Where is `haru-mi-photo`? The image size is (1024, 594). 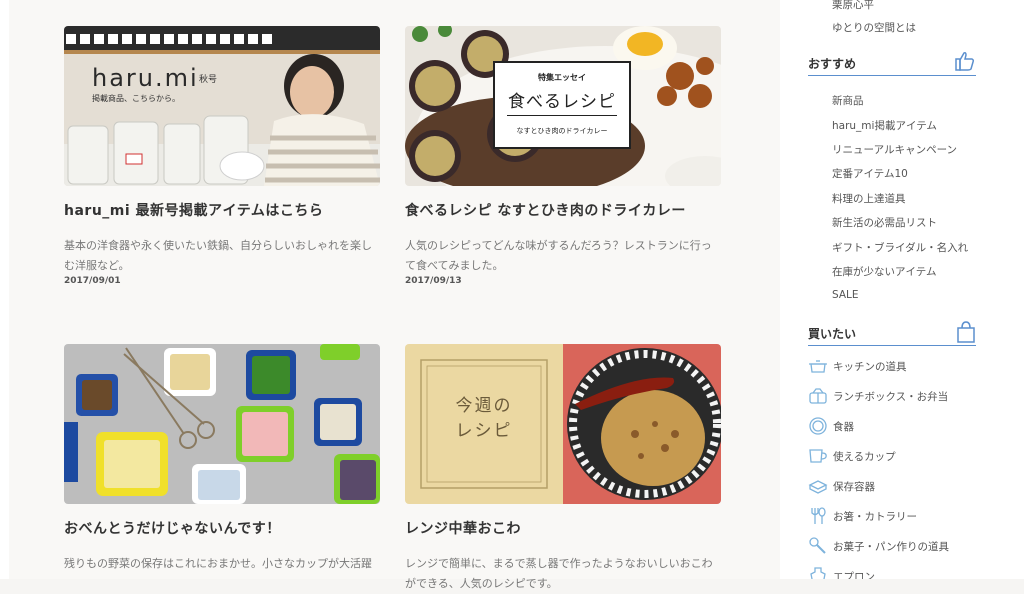
haru-mi-photo is located at coordinates (222, 106).